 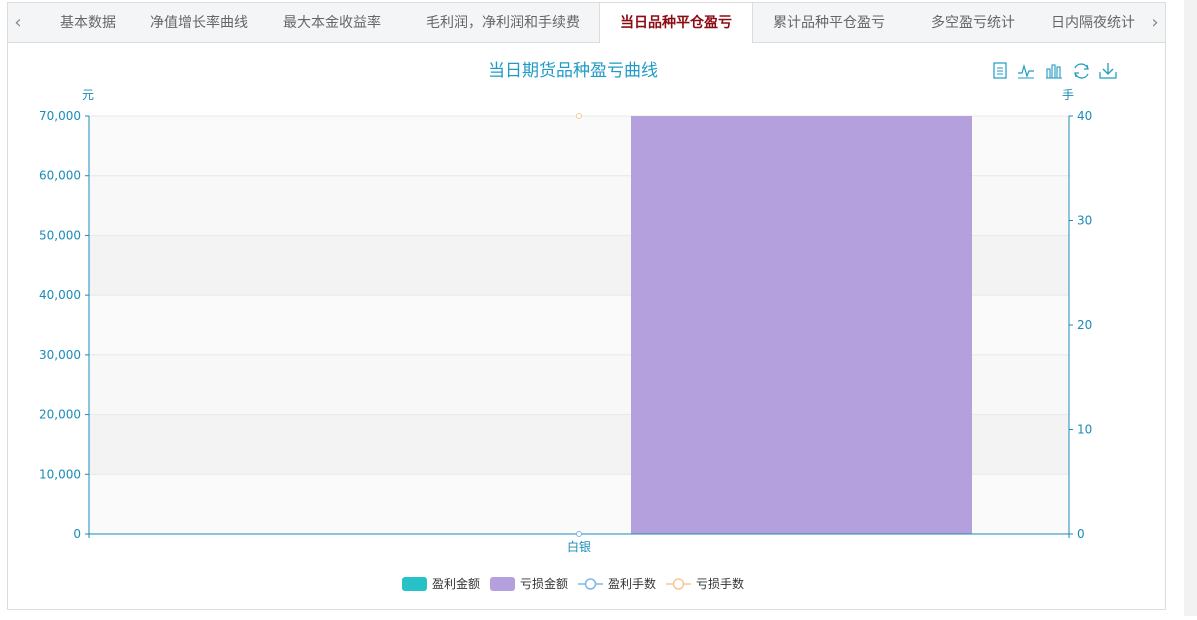 I want to click on legend-label: 盈利手数, so click(x=632, y=583).